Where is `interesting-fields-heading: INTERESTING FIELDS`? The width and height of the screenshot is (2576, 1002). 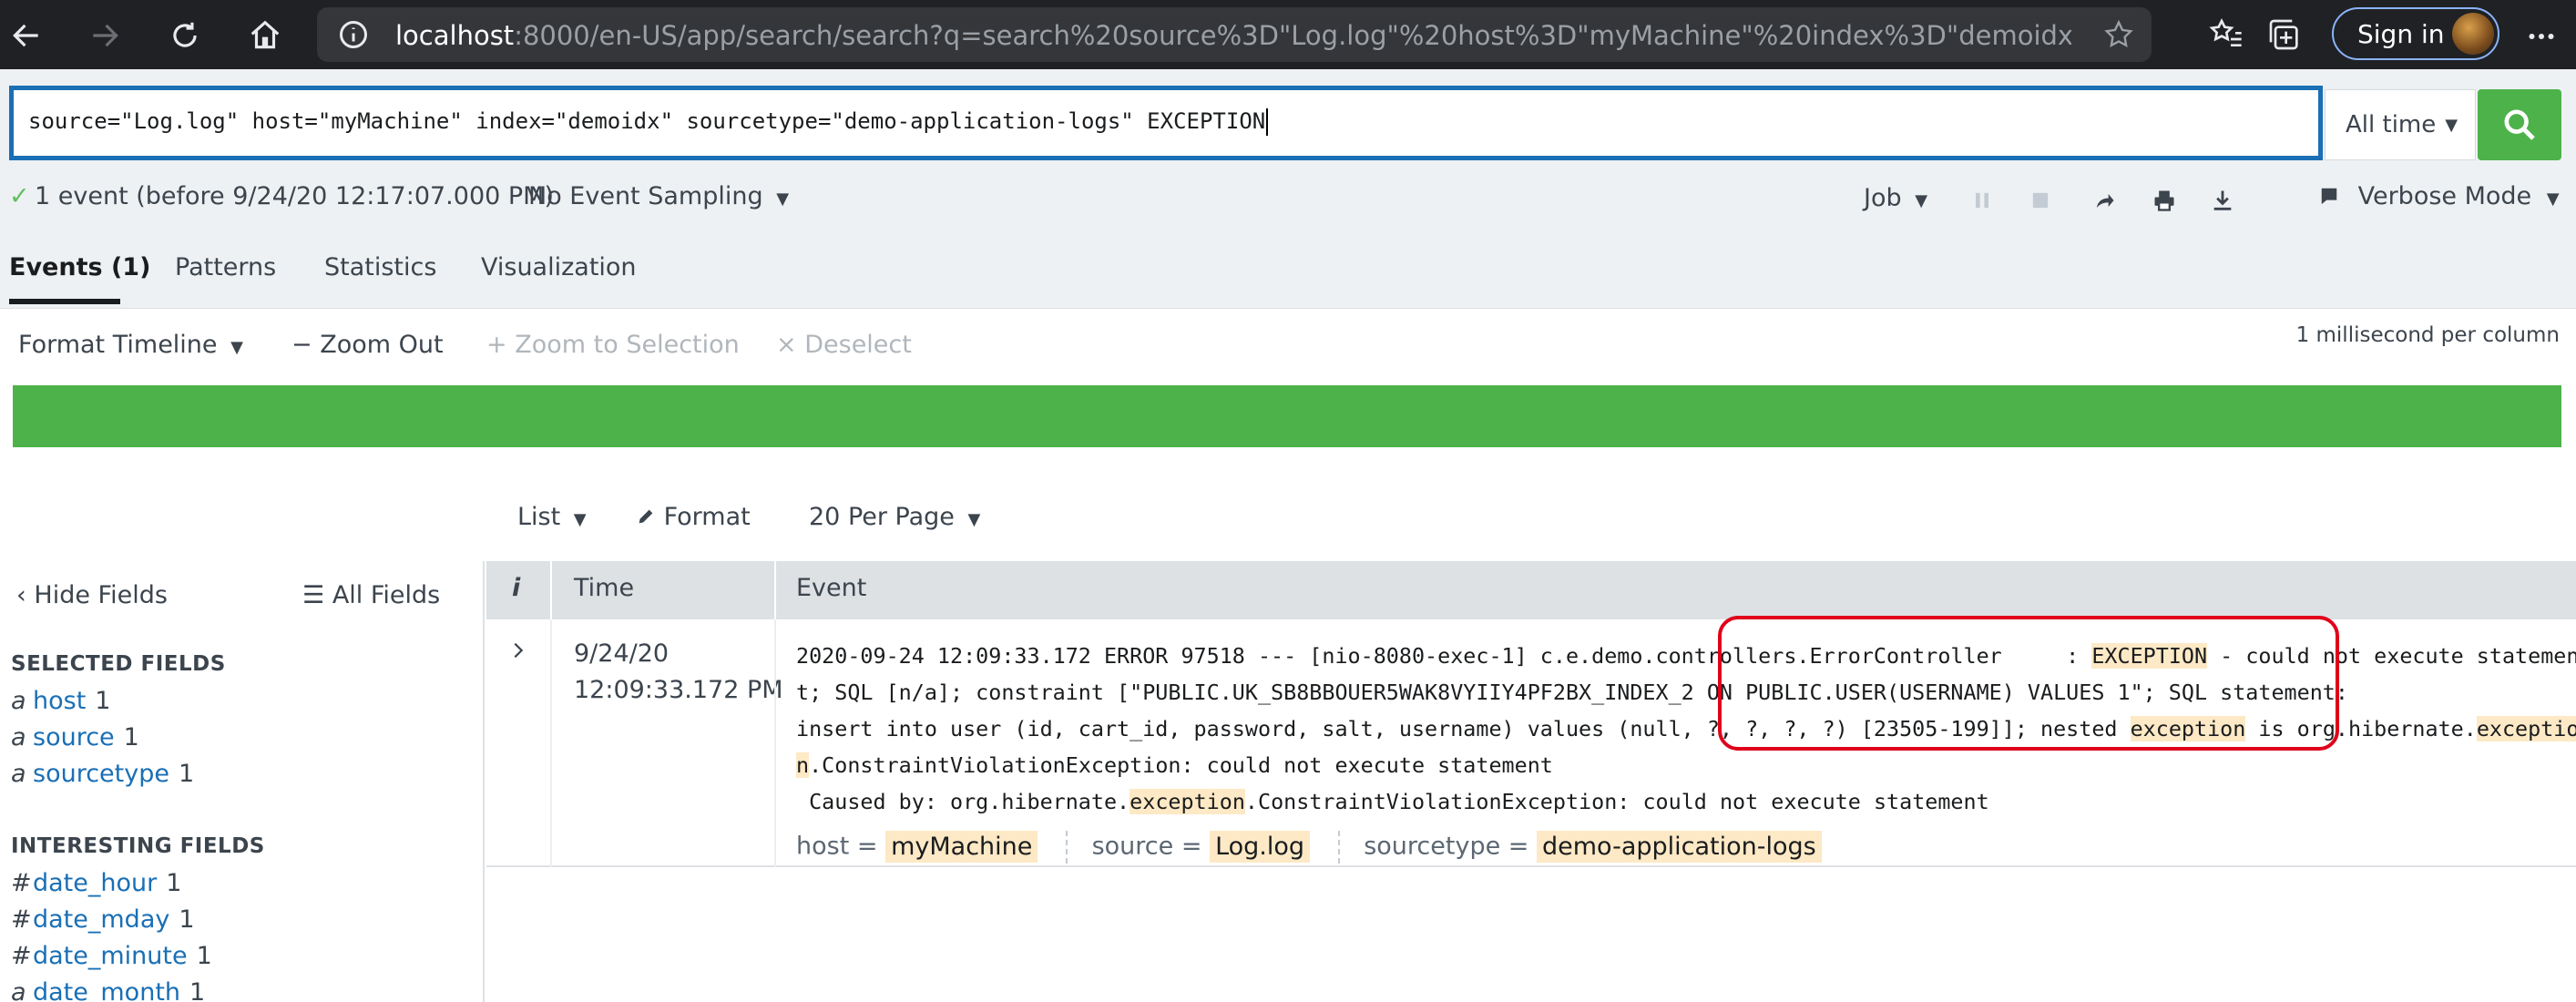 interesting-fields-heading: INTERESTING FIELDS is located at coordinates (138, 846).